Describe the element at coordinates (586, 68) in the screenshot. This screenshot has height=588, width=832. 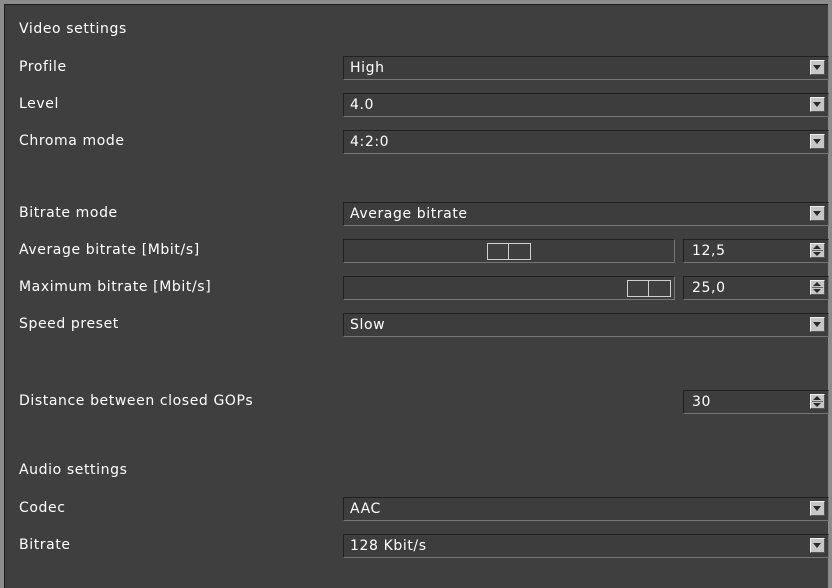
I see `profile-select: High` at that location.